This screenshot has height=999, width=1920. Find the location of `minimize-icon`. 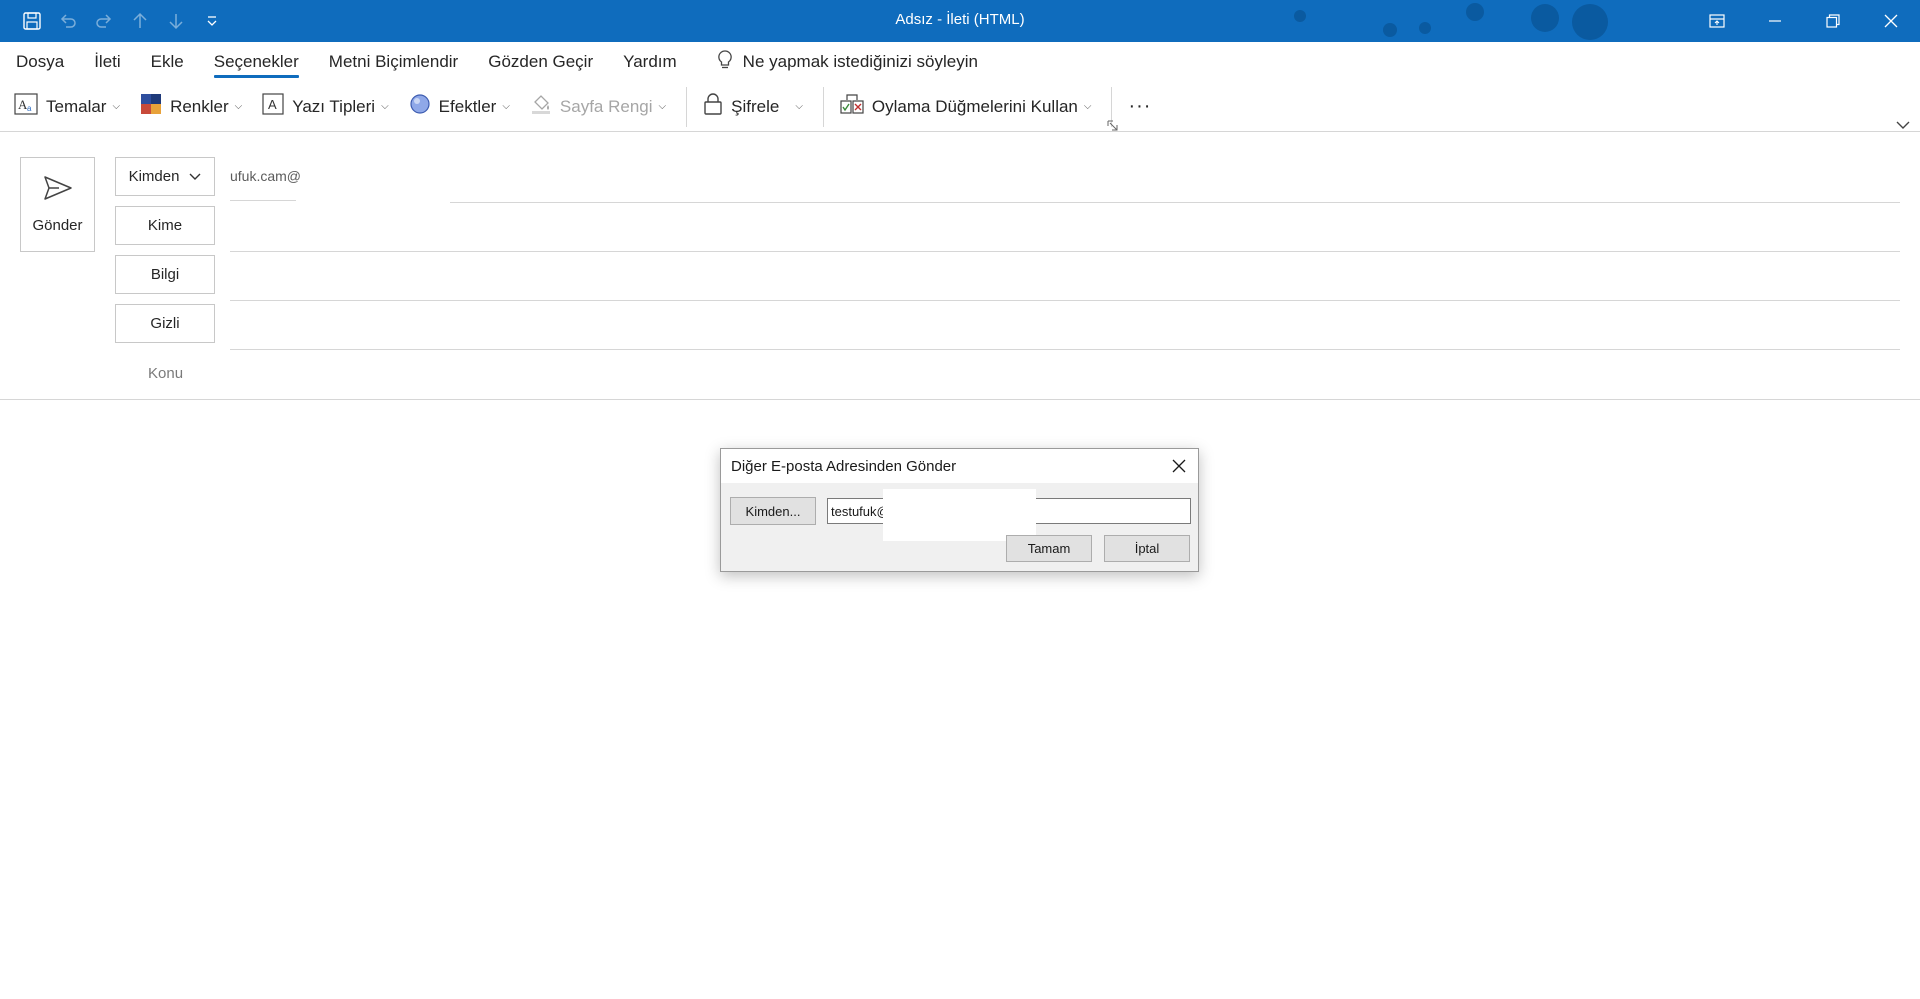

minimize-icon is located at coordinates (1775, 21).